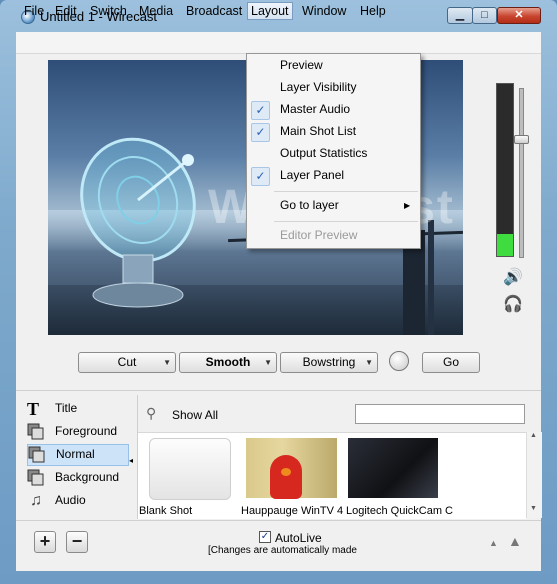  I want to click on layer-label: Background, so click(87, 477).